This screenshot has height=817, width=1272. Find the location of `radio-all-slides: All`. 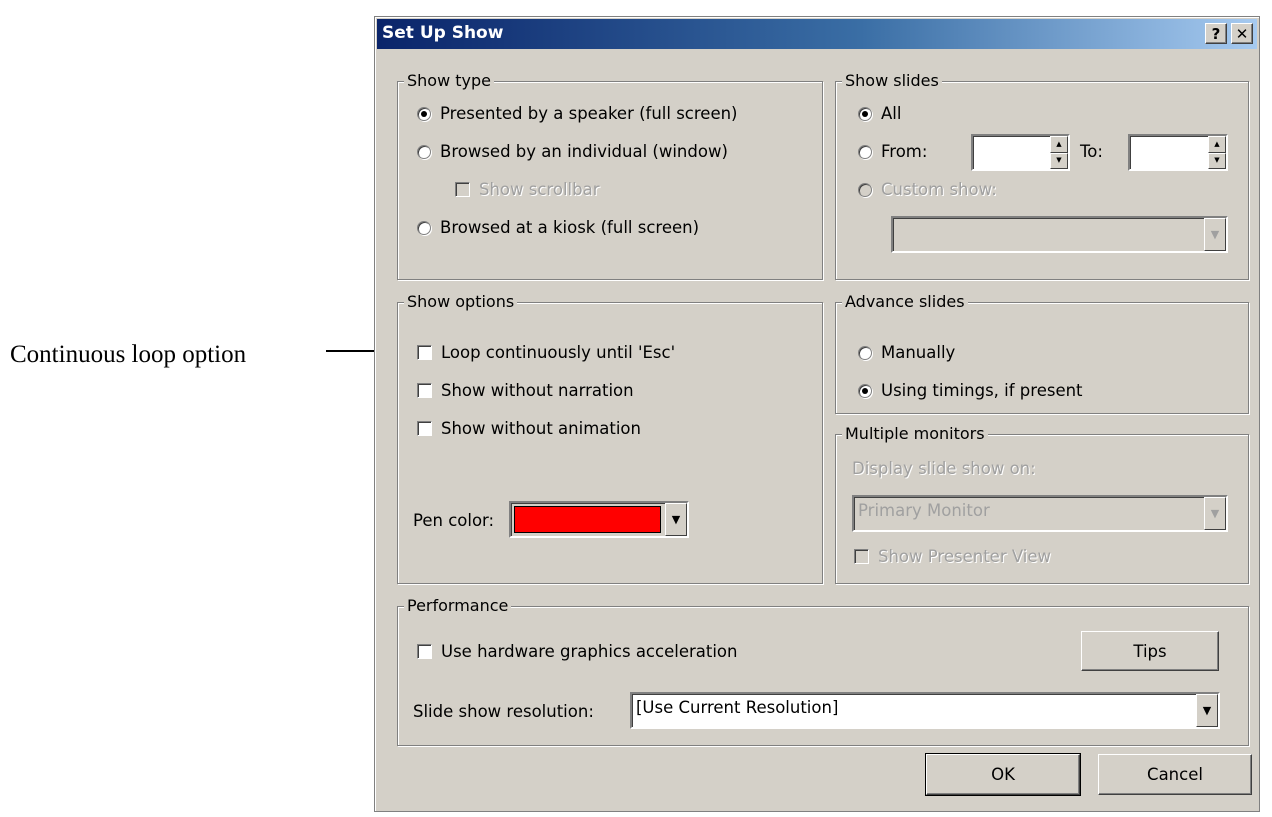

radio-all-slides: All is located at coordinates (879, 113).